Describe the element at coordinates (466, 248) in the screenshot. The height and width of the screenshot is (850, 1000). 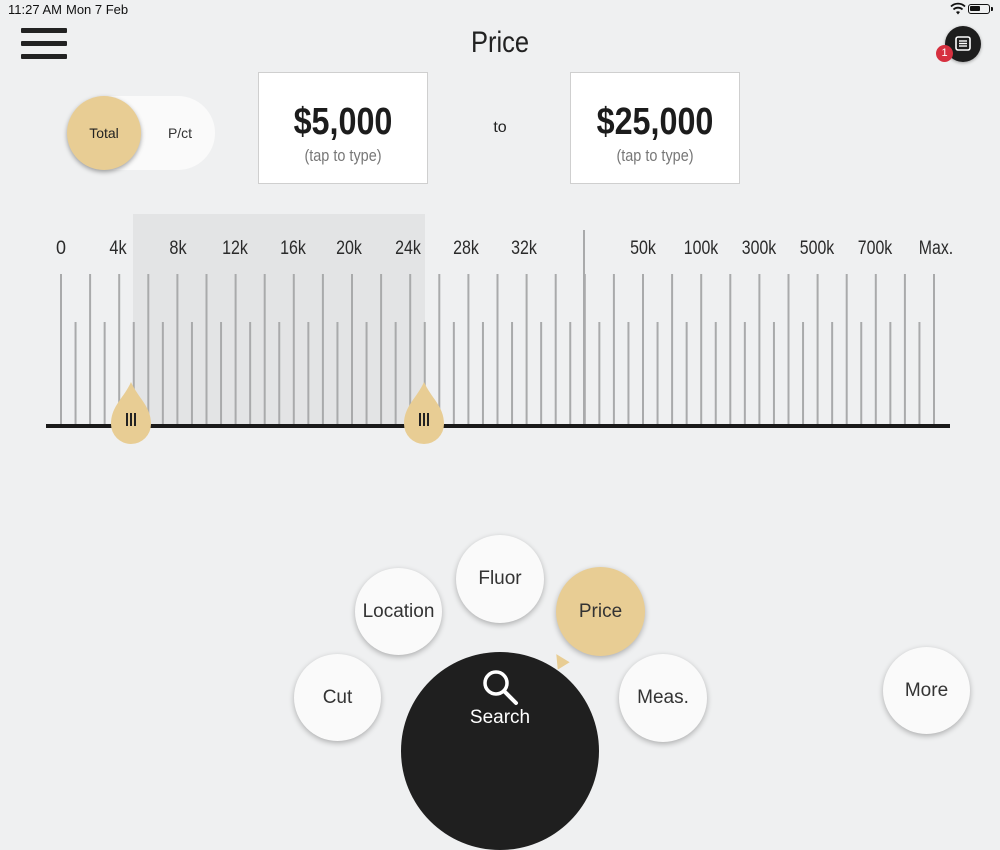
I see `scale-label: 28k` at that location.